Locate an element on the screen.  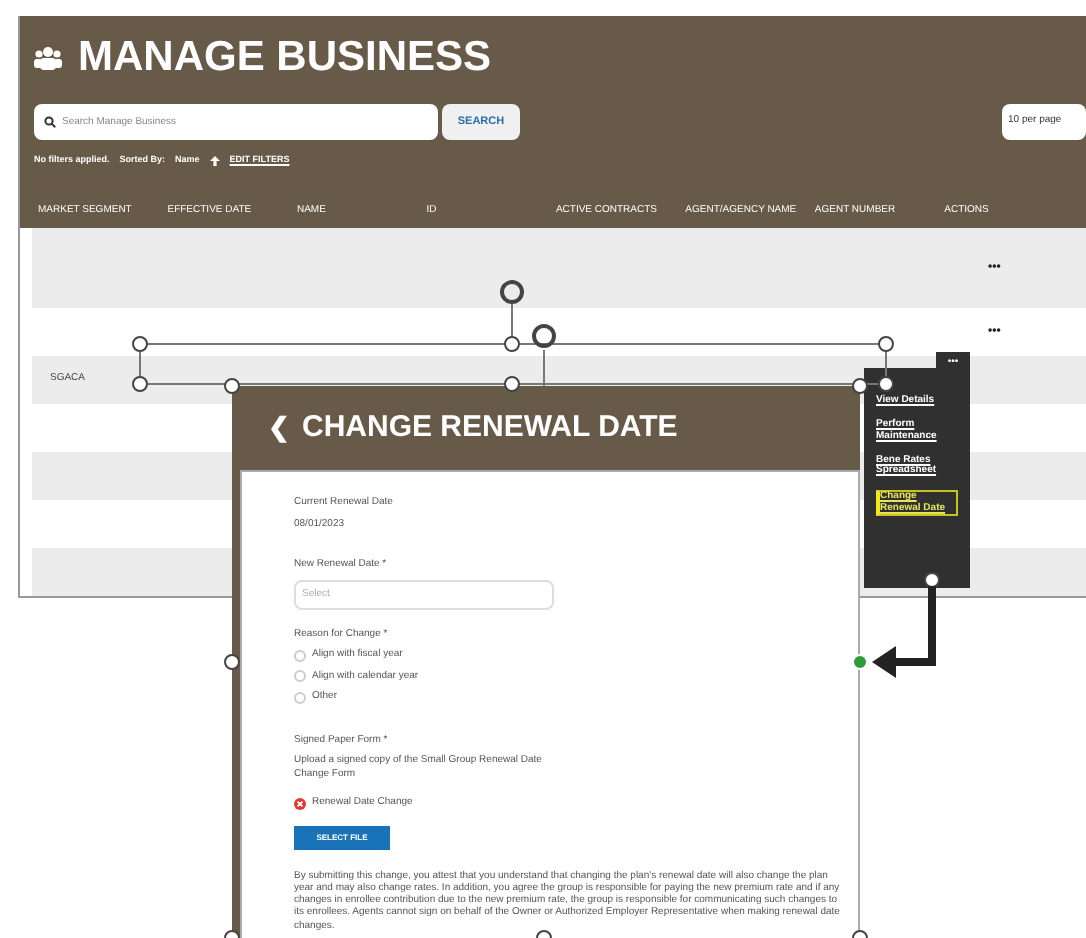
up-arrow-icon is located at coordinates (214, 160).